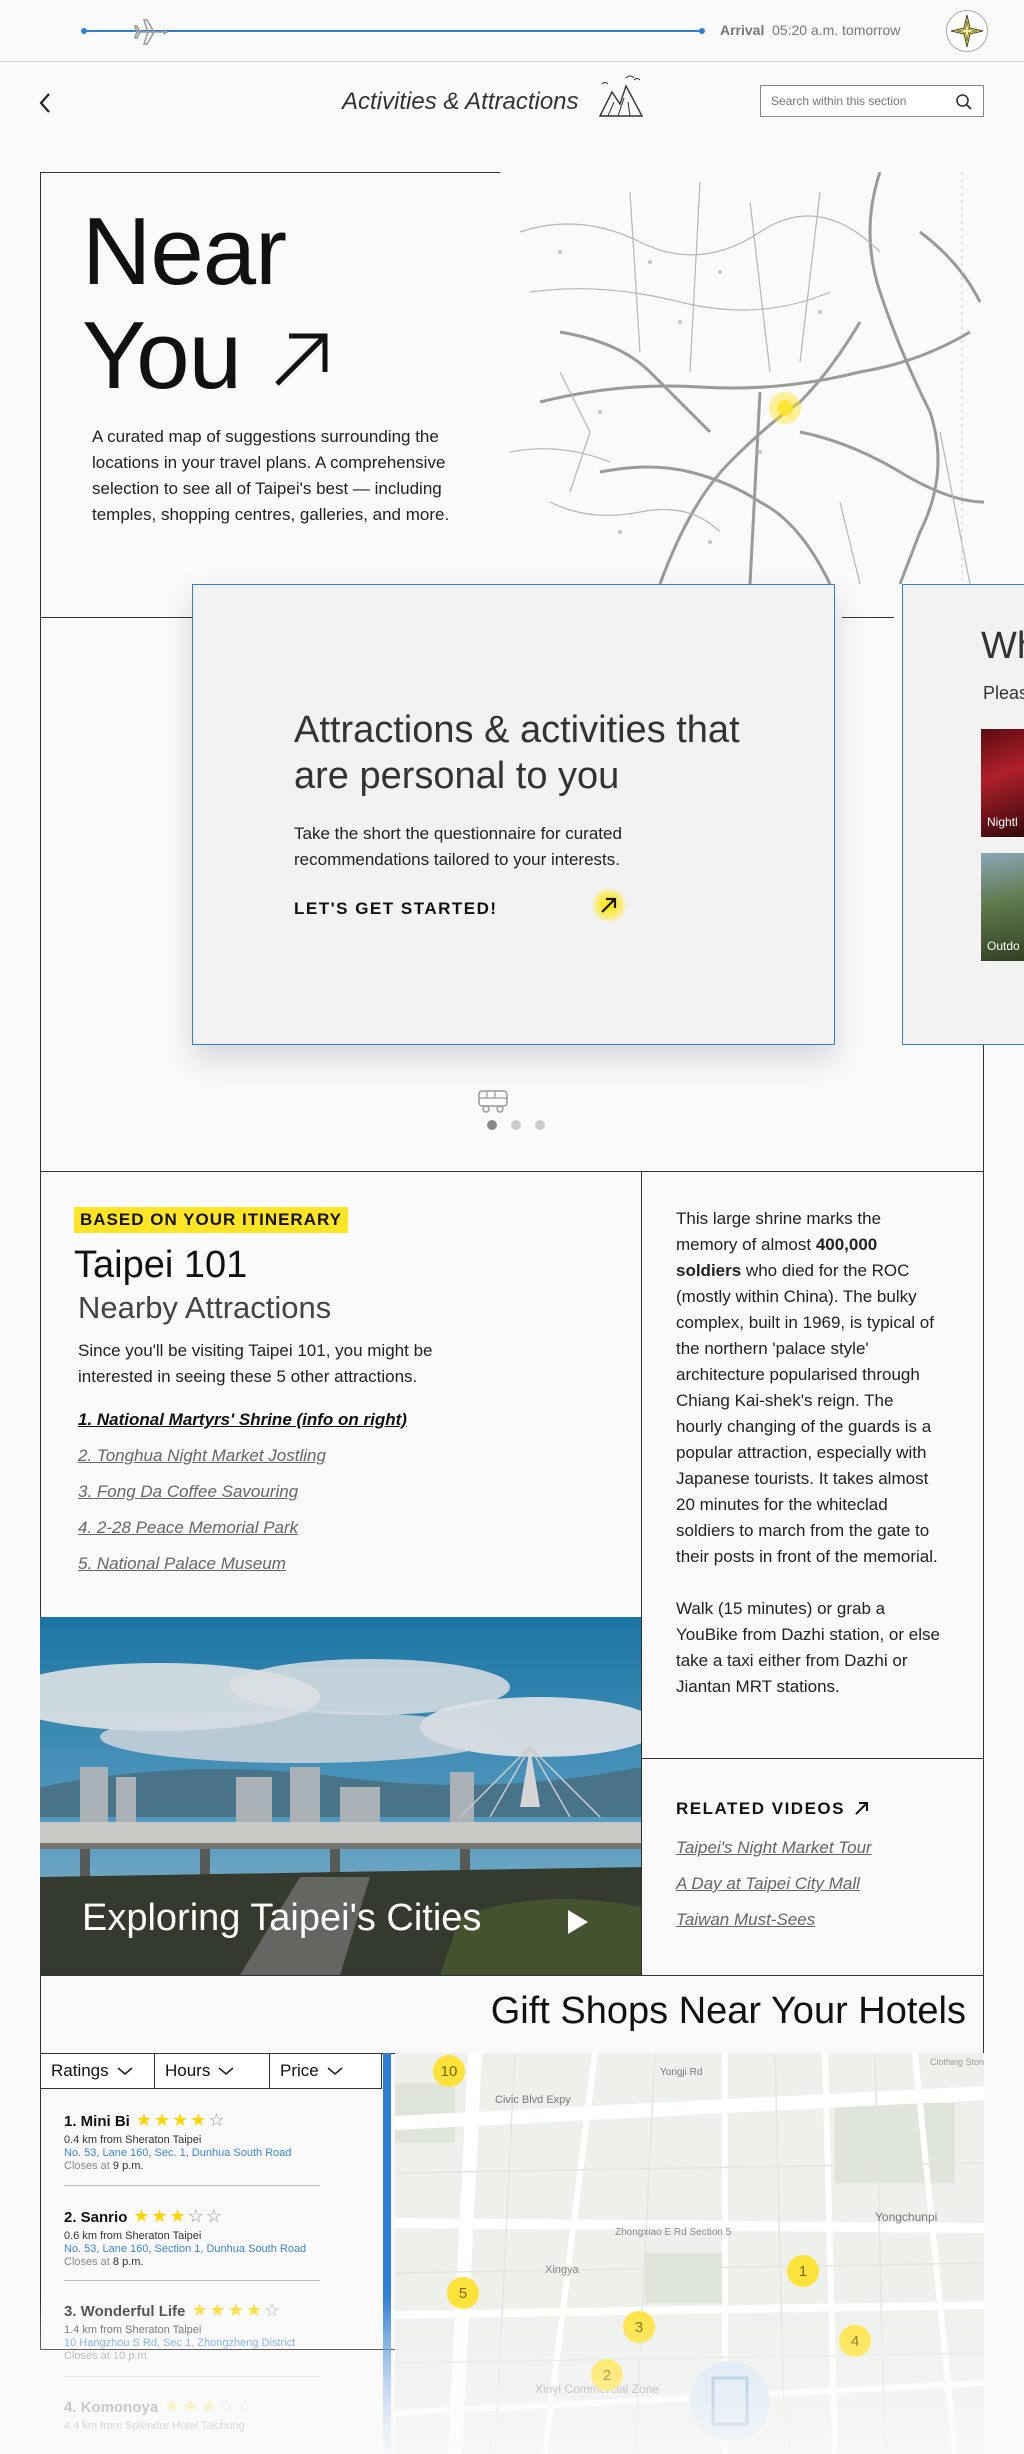 The image size is (1024, 2454). Describe the element at coordinates (963, 814) in the screenshot. I see `next-card-preview: Wh Pleas Nightl Outdo` at that location.